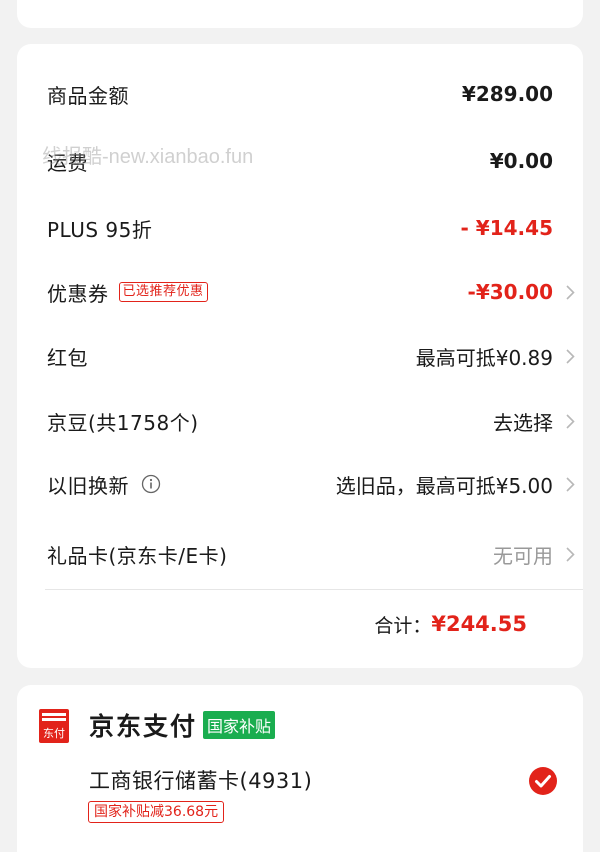  Describe the element at coordinates (67, 162) in the screenshot. I see `shipping-label: 运费` at that location.